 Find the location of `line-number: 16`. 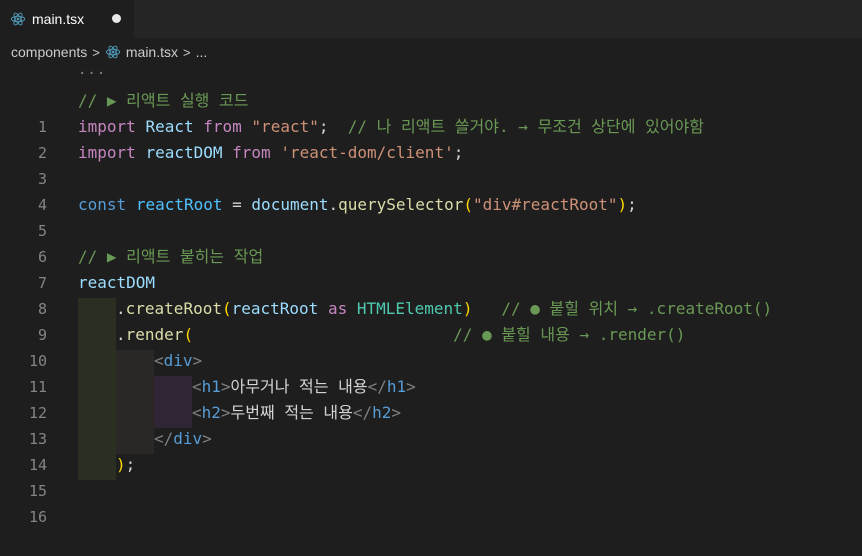

line-number: 16 is located at coordinates (37, 517).